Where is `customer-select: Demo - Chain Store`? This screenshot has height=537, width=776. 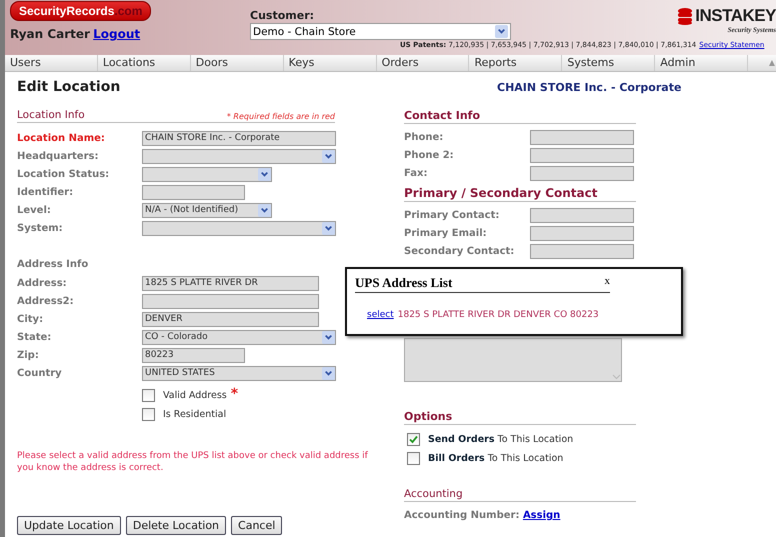
customer-select: Demo - Chain Store is located at coordinates (380, 31).